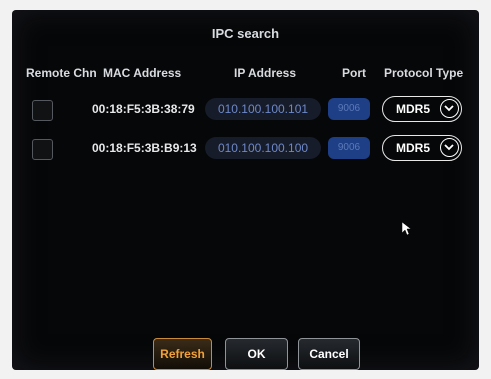 The height and width of the screenshot is (379, 491). What do you see at coordinates (143, 109) in the screenshot?
I see `mac-address: 00:18:F5:3B:38:79` at bounding box center [143, 109].